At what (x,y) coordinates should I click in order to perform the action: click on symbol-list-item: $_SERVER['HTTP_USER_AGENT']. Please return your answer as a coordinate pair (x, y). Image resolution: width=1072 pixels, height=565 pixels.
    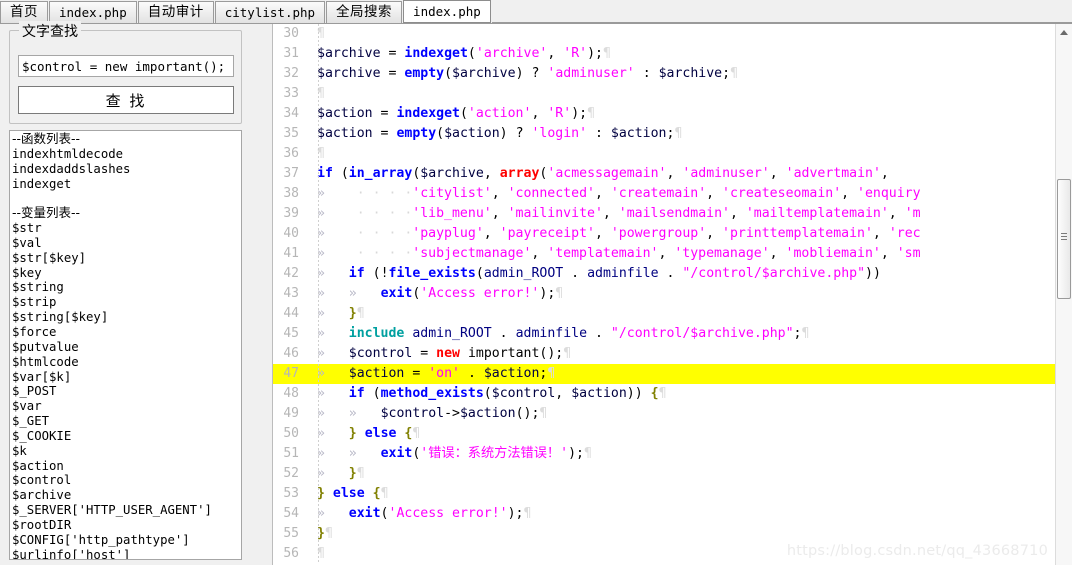
    Looking at the image, I should click on (126, 510).